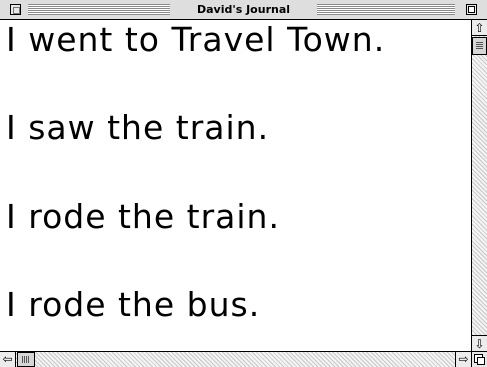  I want to click on journal-line-3: I rode the train., so click(143, 216).